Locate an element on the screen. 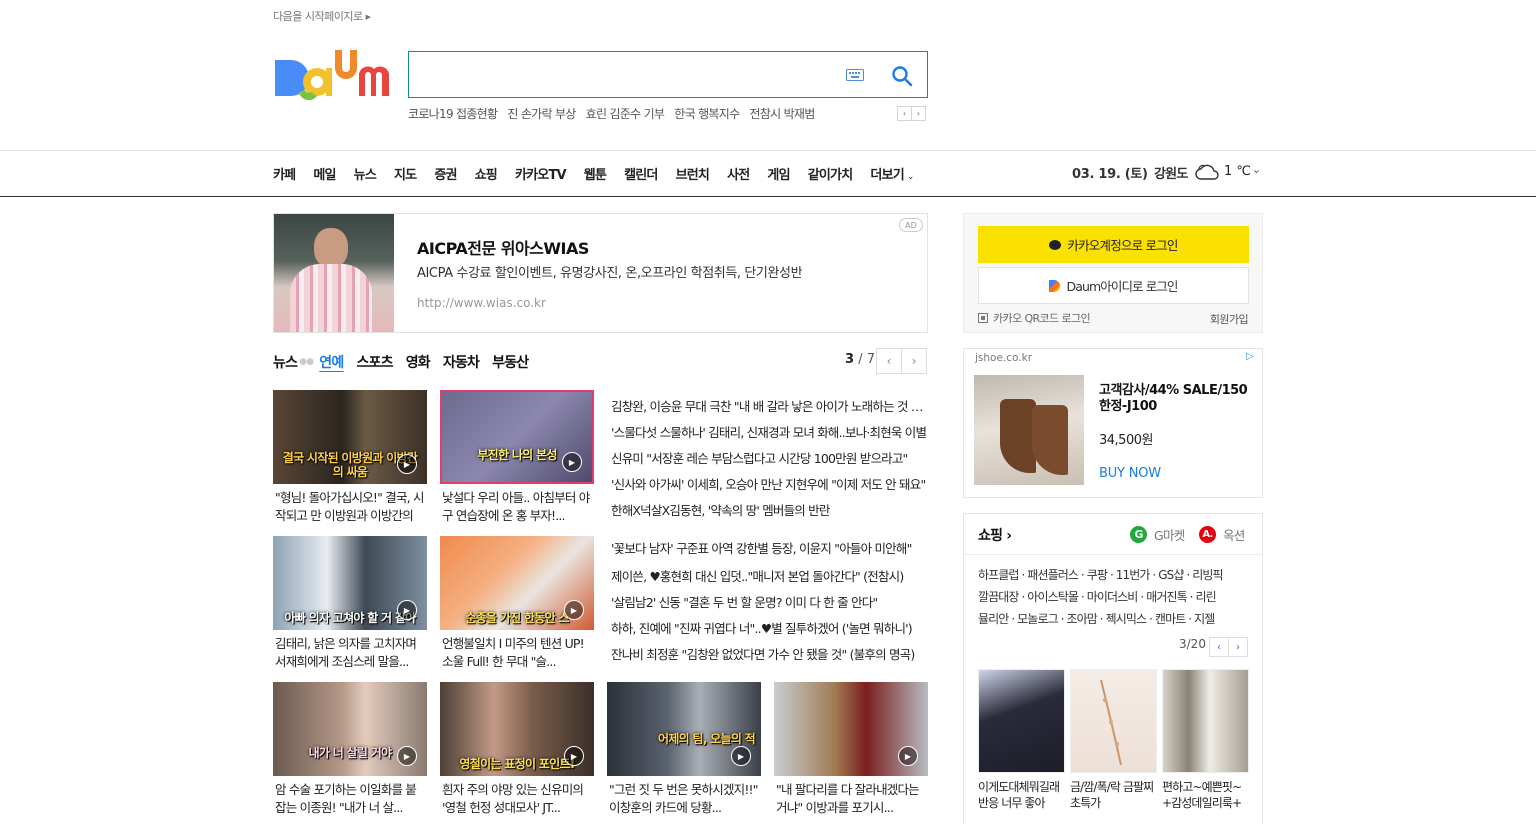 The width and height of the screenshot is (1536, 824). kakao-talk-icon is located at coordinates (1055, 244).